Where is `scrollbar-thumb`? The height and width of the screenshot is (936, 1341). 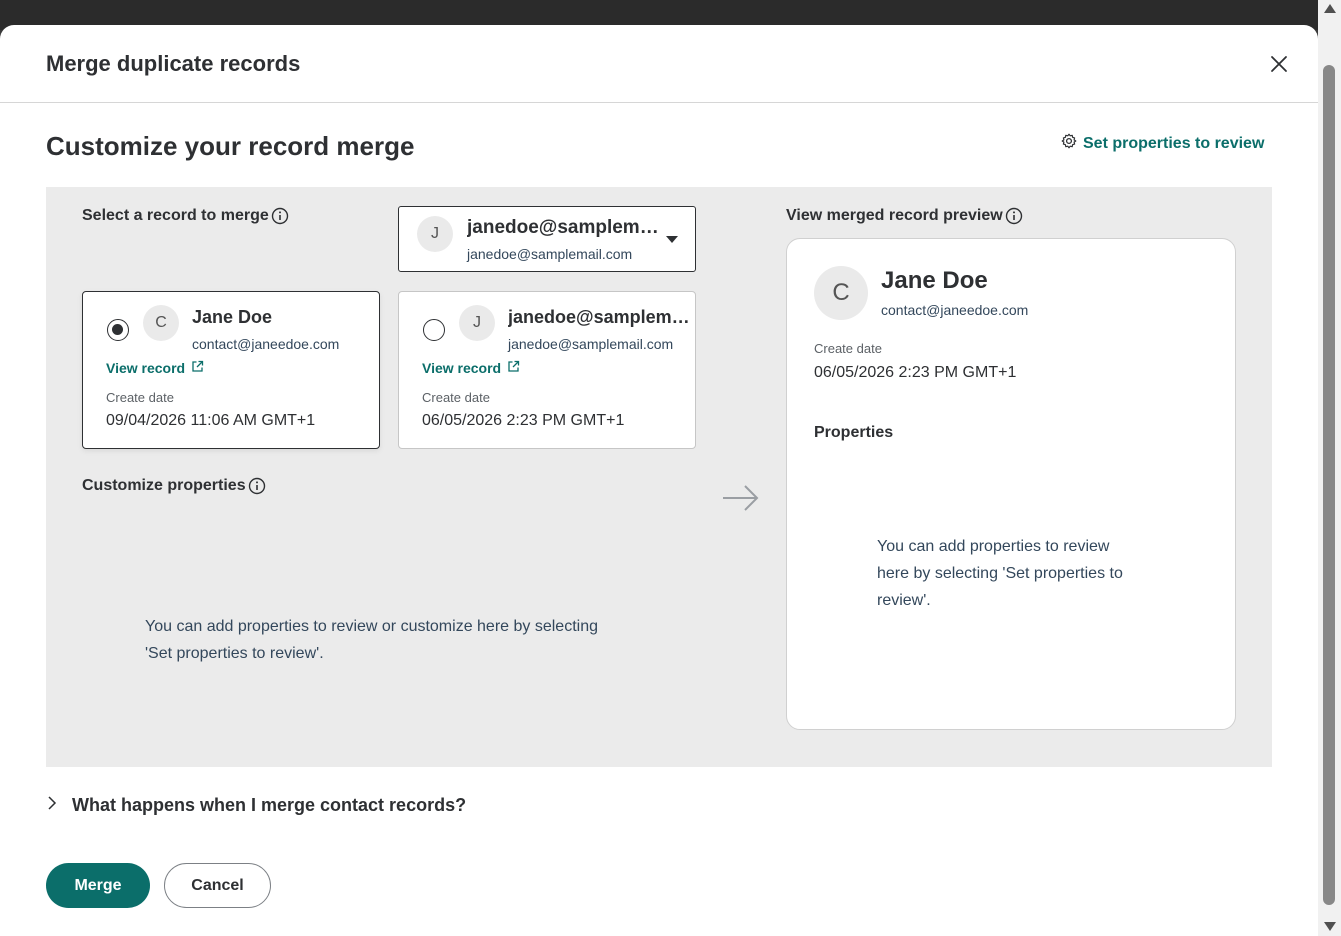
scrollbar-thumb is located at coordinates (1329, 485).